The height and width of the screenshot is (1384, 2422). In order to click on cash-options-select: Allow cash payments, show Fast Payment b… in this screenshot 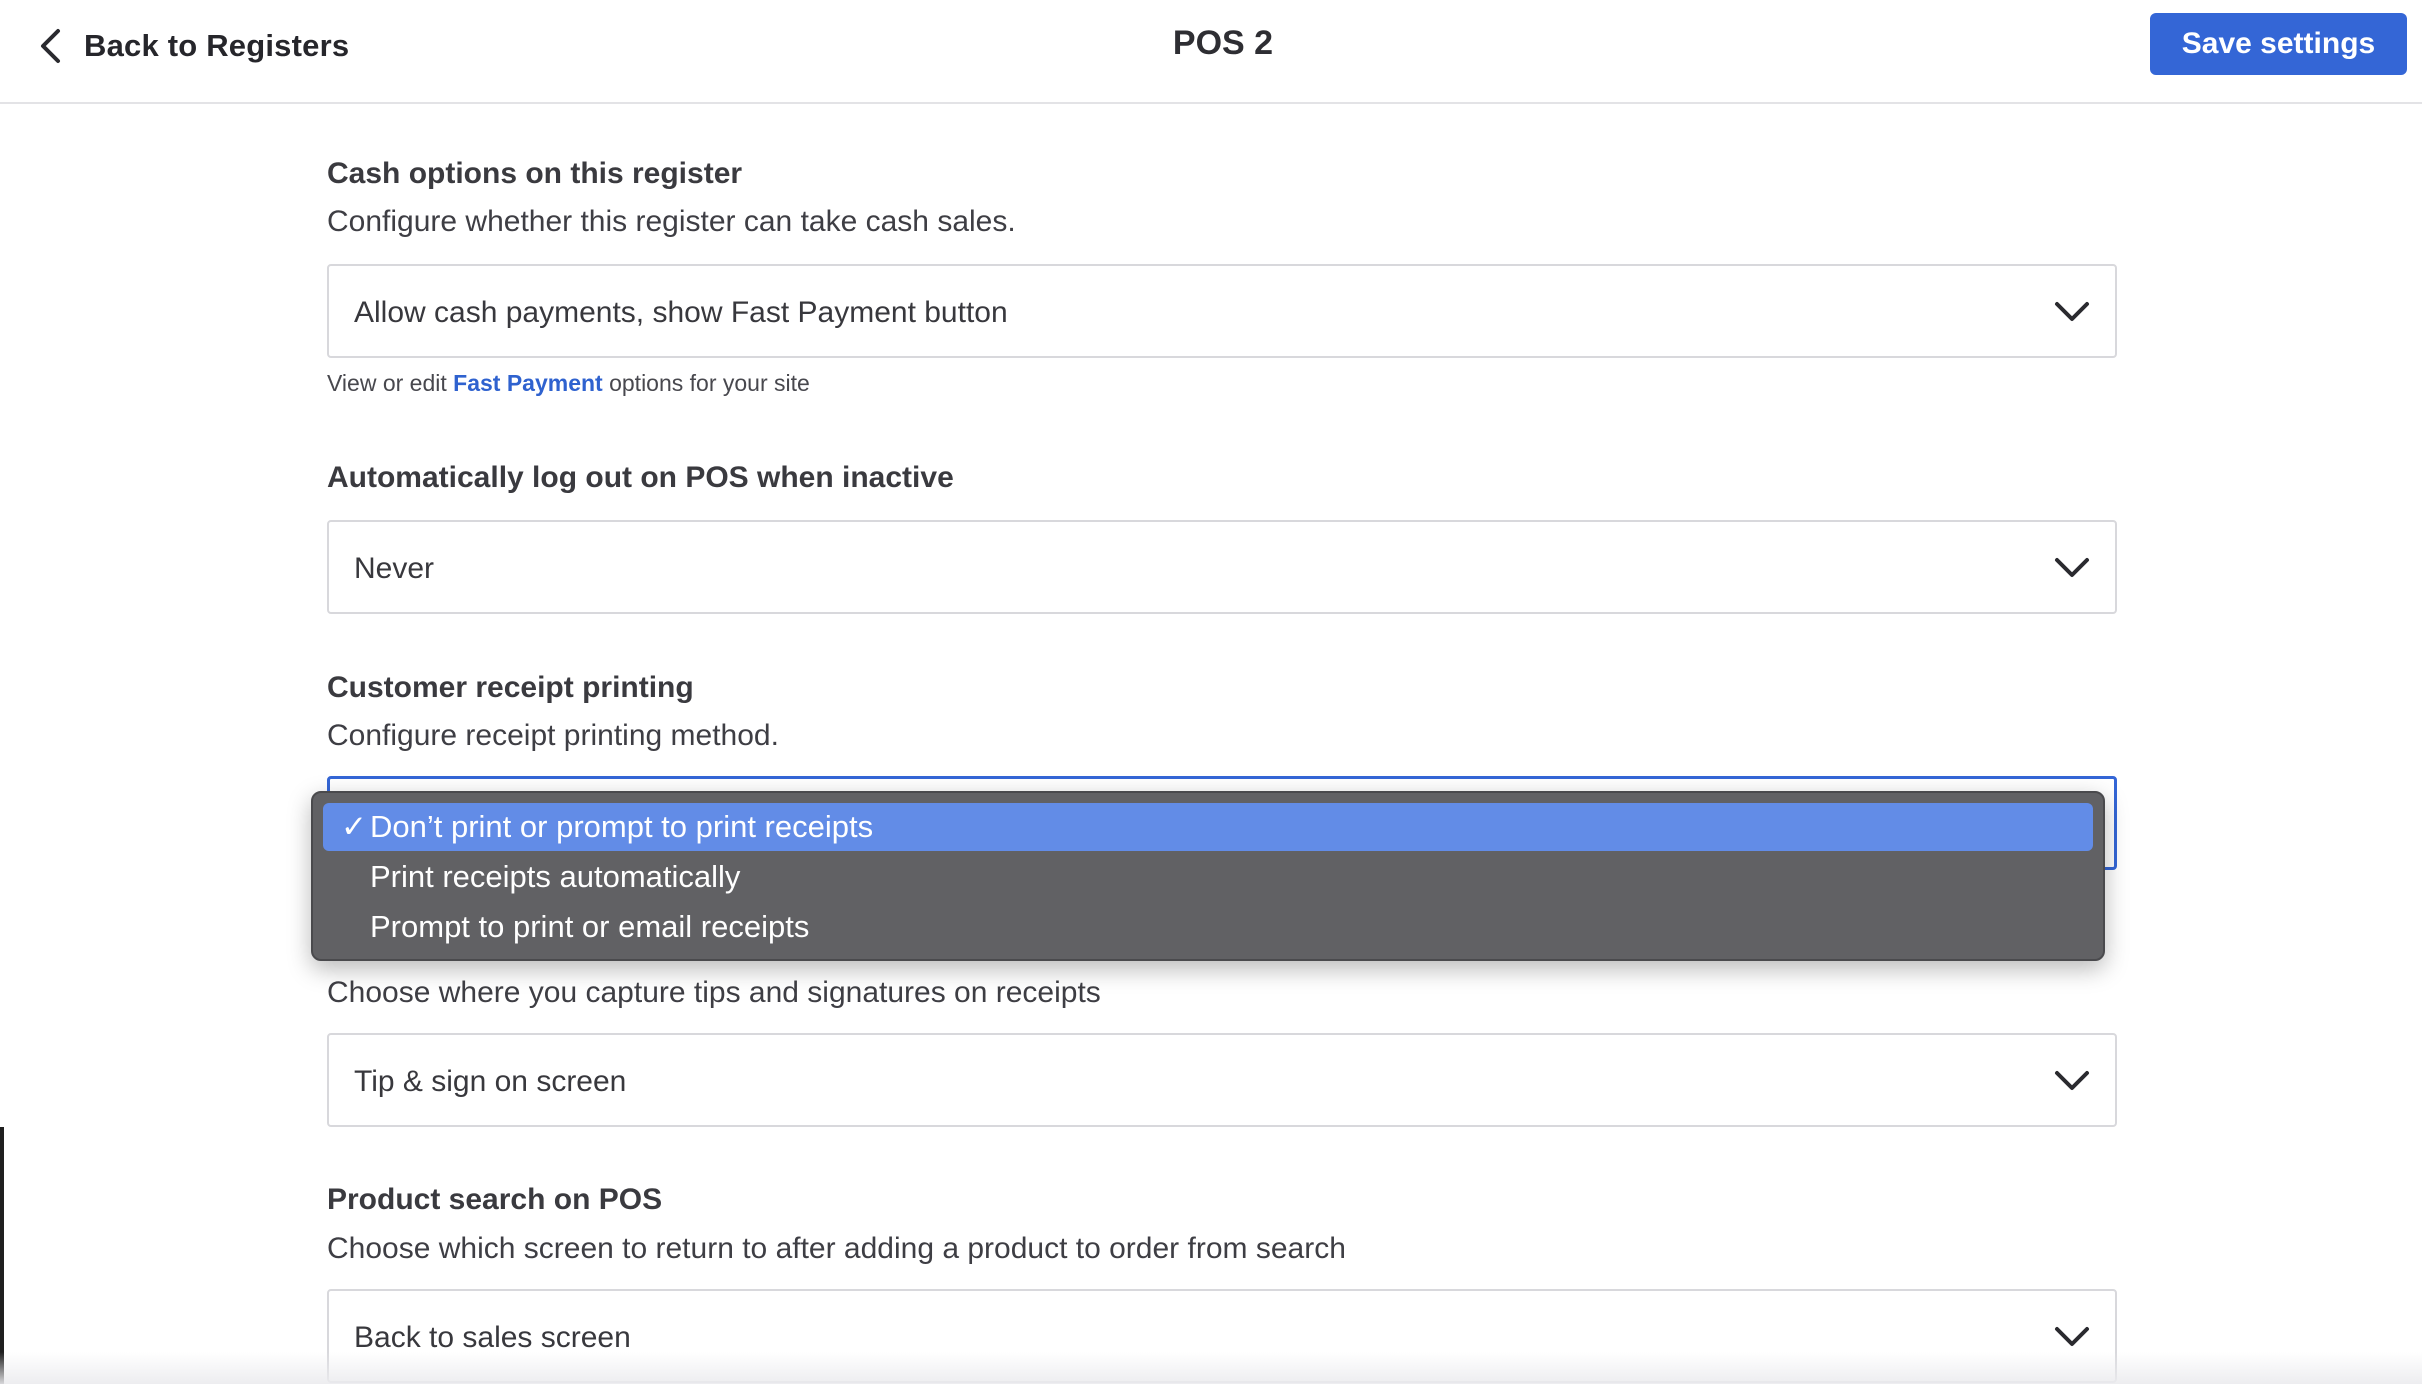, I will do `click(1222, 311)`.